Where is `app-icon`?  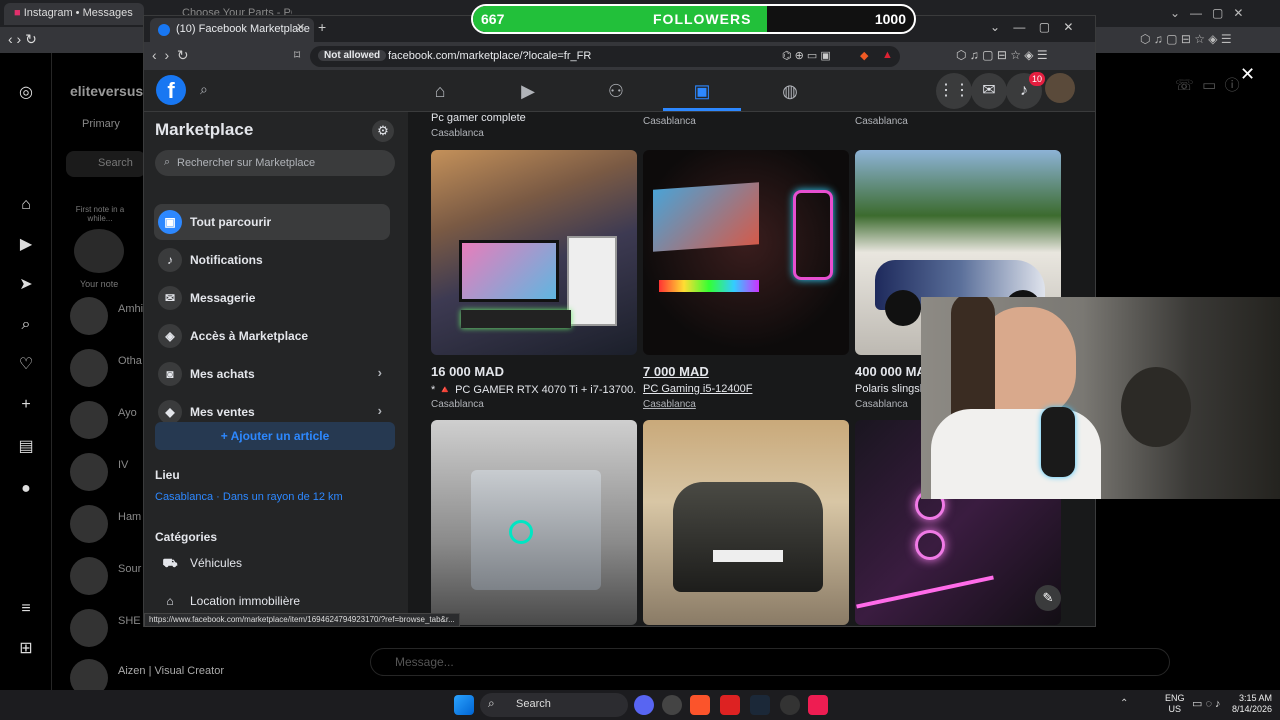
app-icon is located at coordinates (672, 705).